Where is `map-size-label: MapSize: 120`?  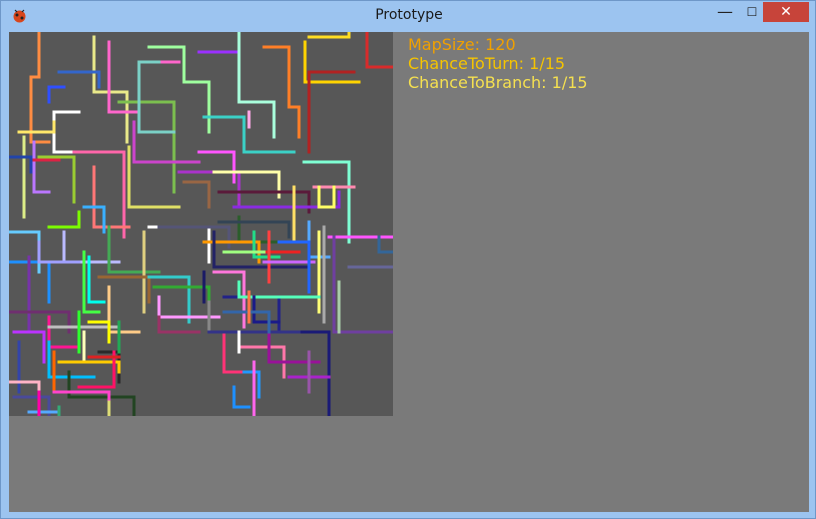 map-size-label: MapSize: 120 is located at coordinates (462, 44).